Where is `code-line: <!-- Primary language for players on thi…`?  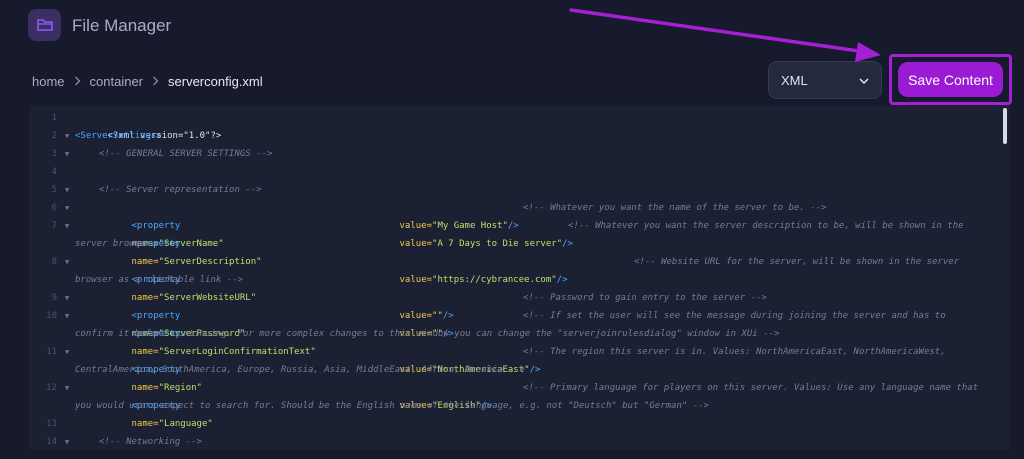
code-line: <!-- Primary language for players on thi… is located at coordinates (751, 388).